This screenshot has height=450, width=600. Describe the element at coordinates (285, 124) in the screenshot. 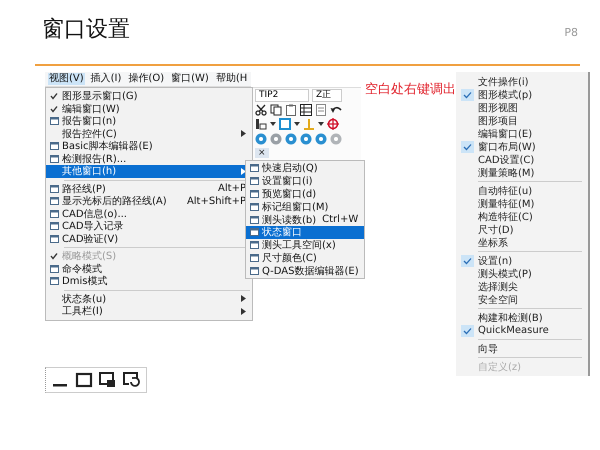

I see `square-icon` at that location.